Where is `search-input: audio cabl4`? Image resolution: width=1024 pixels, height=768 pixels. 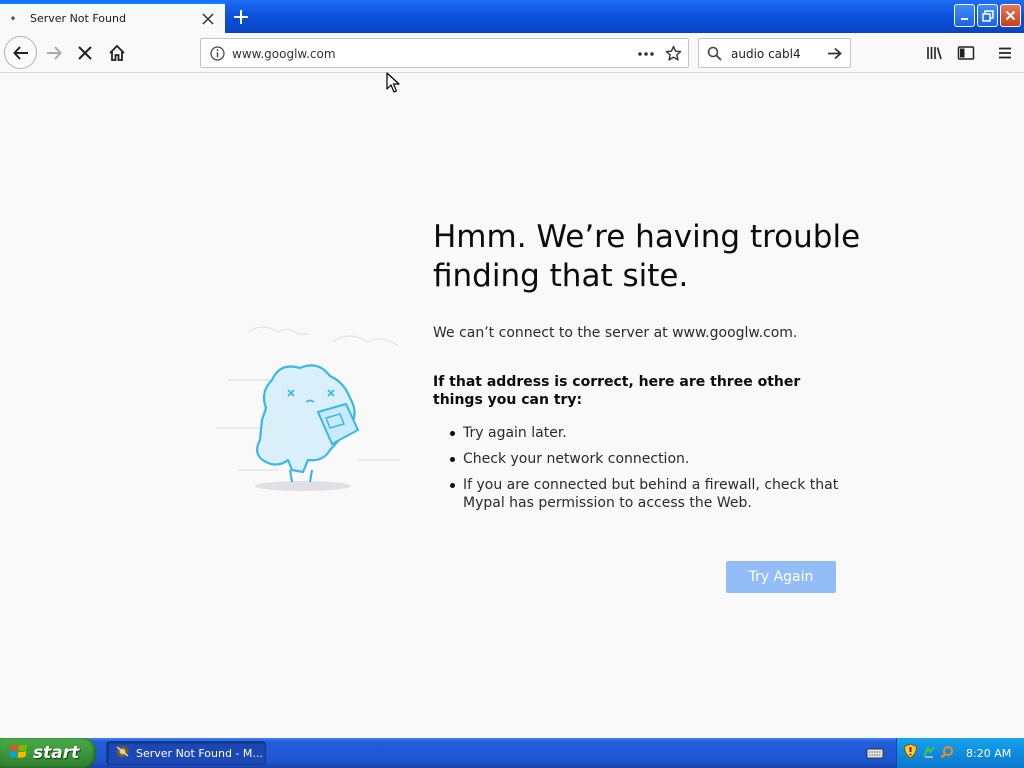
search-input: audio cabl4 is located at coordinates (766, 54).